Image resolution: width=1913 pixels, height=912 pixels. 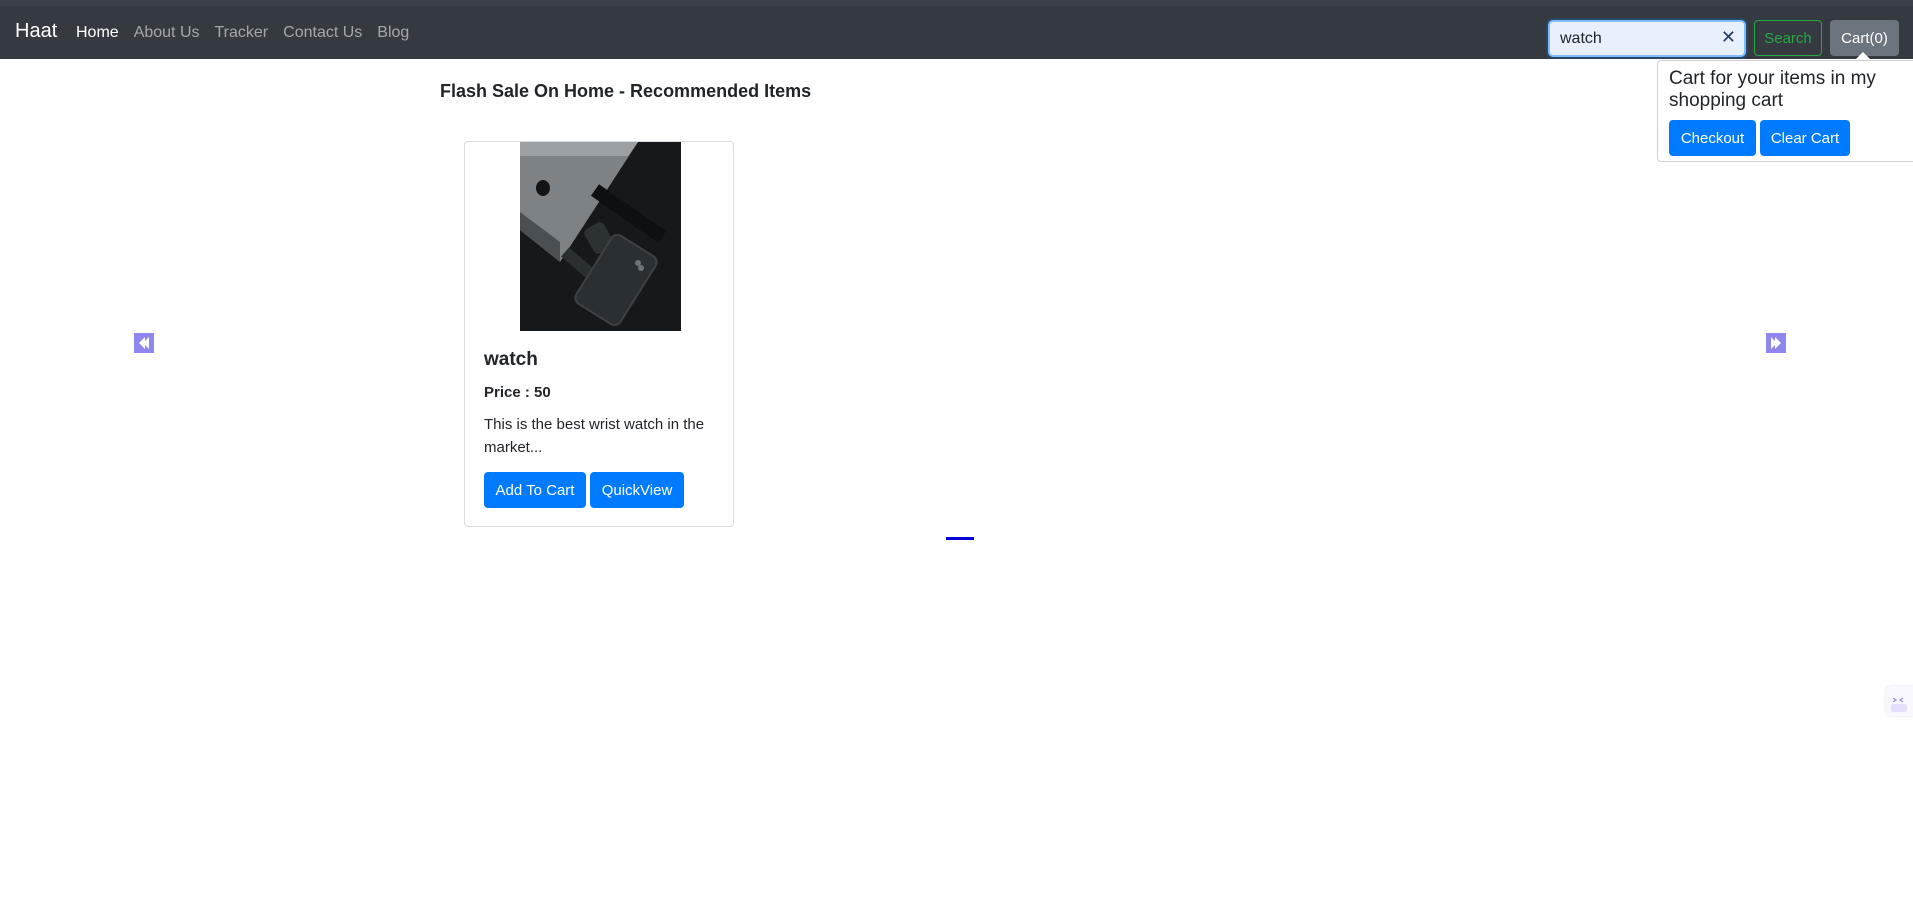 I want to click on nav-link-home: Home, so click(x=97, y=33).